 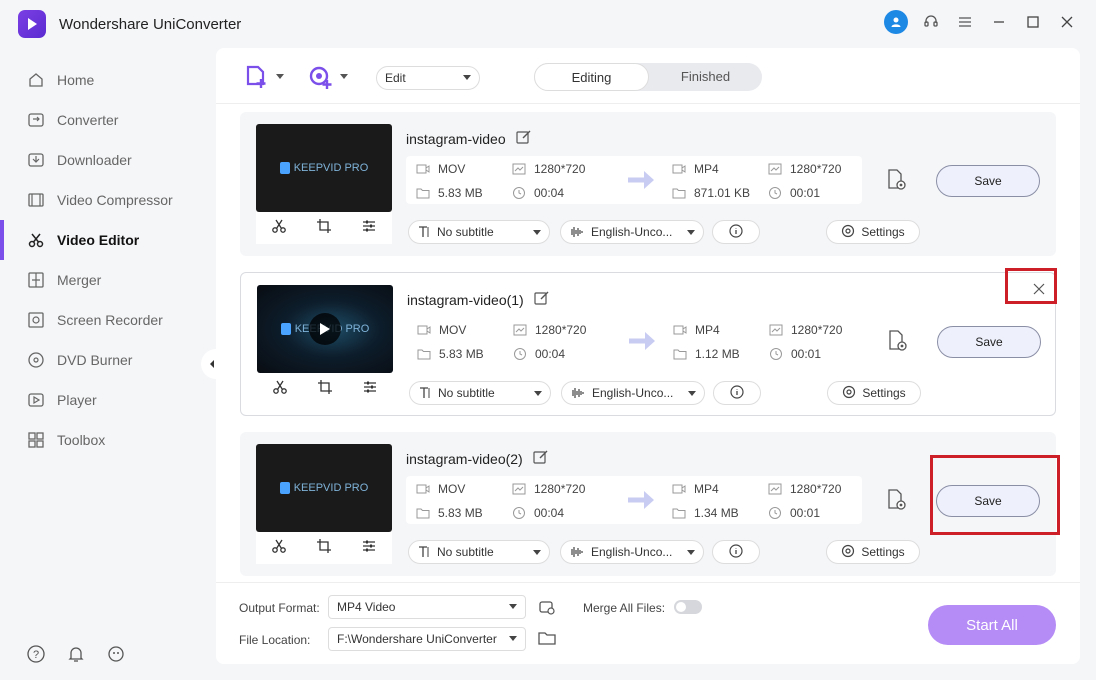 I want to click on start-all-button: Start All, so click(x=992, y=625).